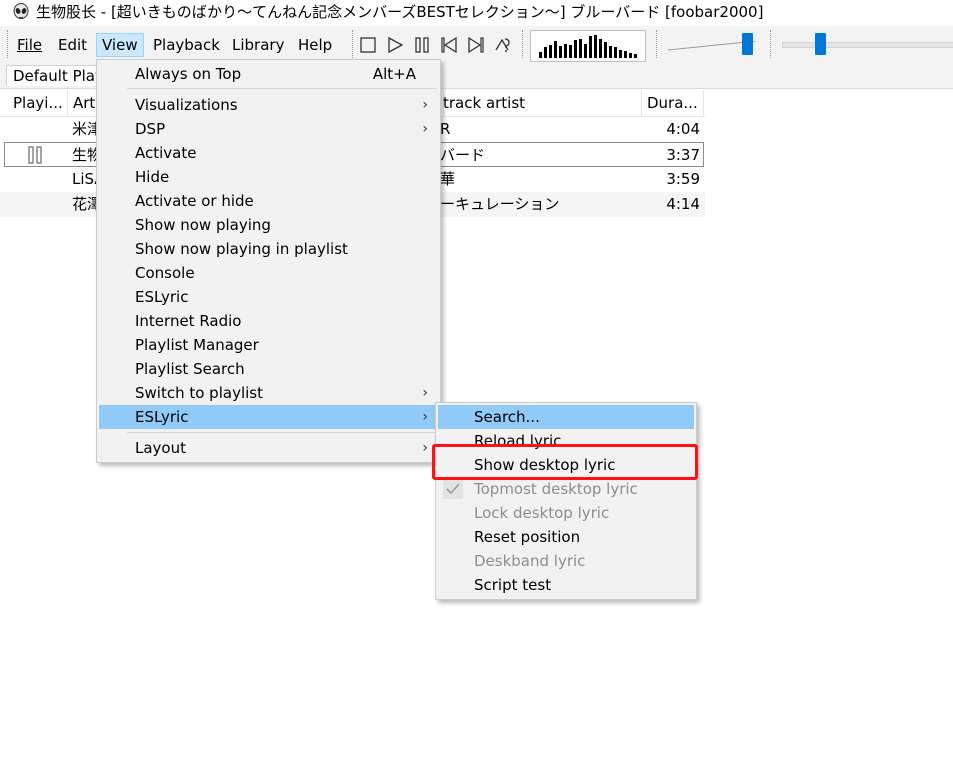  I want to click on menu-item-switch-to-playlist: Switch to playlist ›, so click(268, 393).